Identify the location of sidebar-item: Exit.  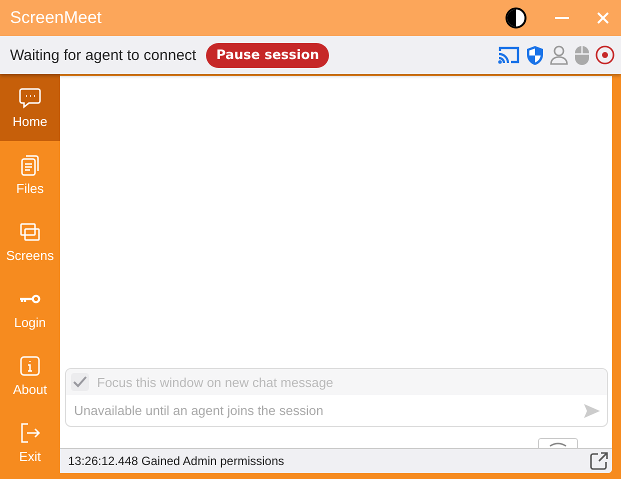
(30, 442).